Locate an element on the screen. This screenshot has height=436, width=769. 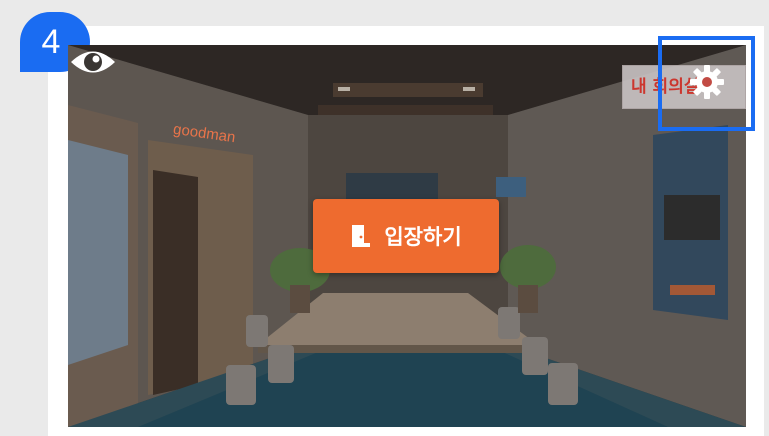
door-icon is located at coordinates (361, 236).